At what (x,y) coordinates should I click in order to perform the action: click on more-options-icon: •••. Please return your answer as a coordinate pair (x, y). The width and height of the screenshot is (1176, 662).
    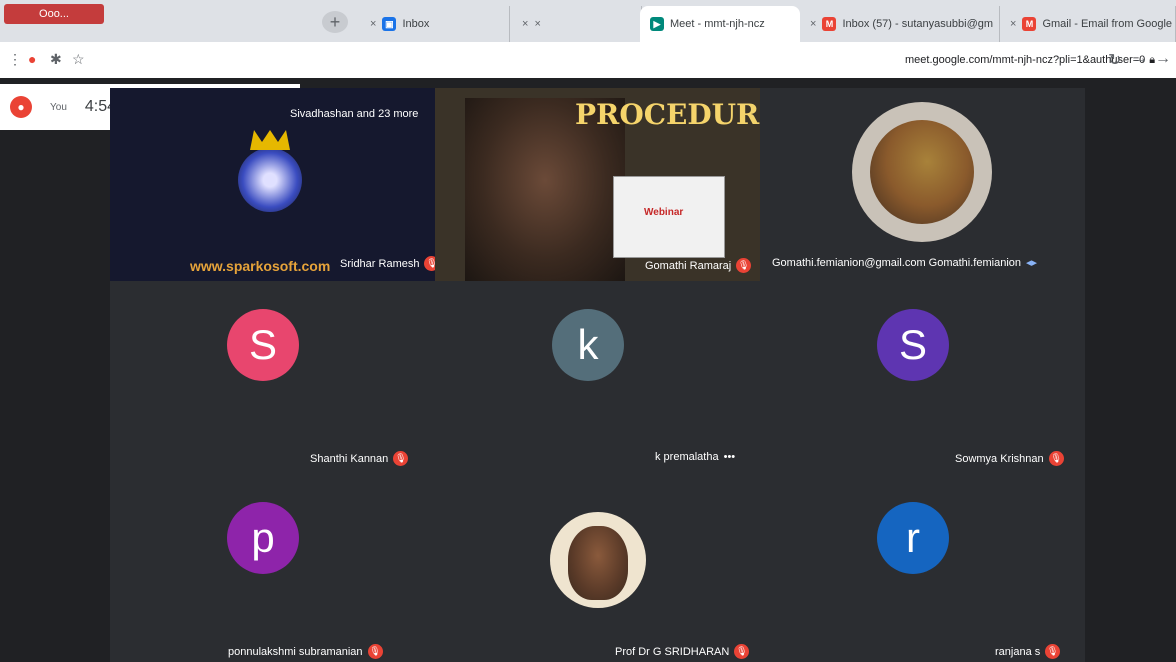
    Looking at the image, I should click on (730, 457).